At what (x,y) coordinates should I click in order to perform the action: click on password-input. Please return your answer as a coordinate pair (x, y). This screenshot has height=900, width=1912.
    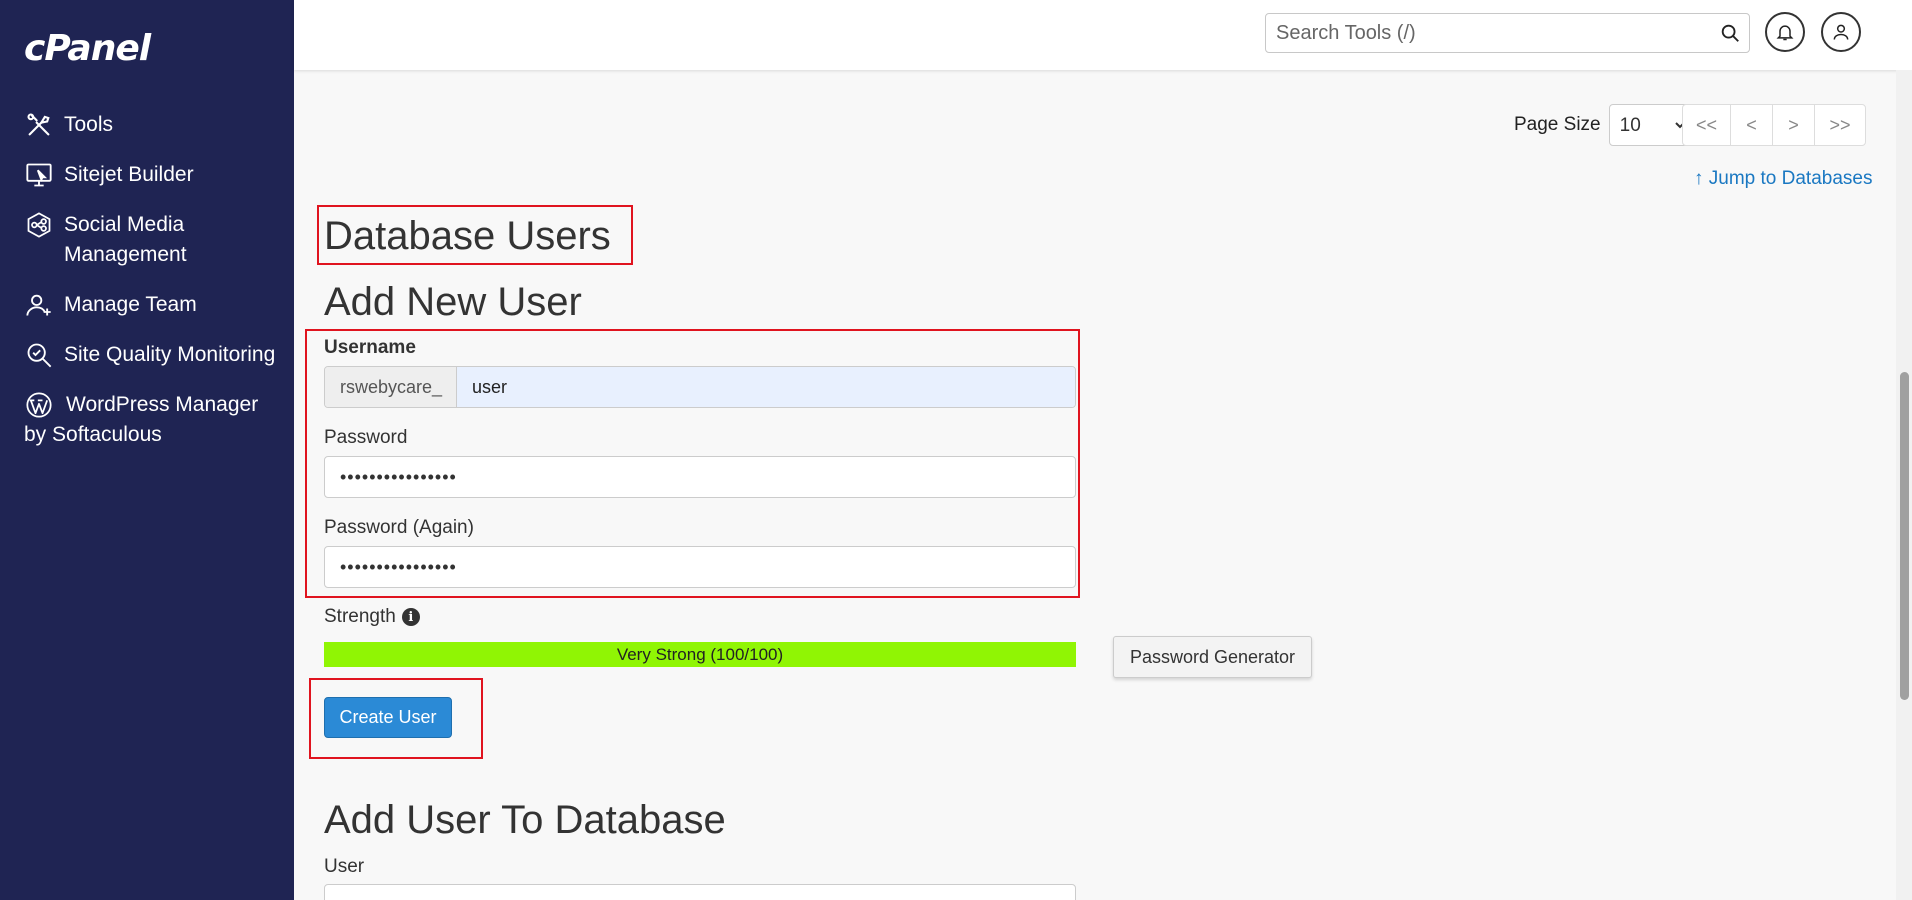
    Looking at the image, I should click on (700, 477).